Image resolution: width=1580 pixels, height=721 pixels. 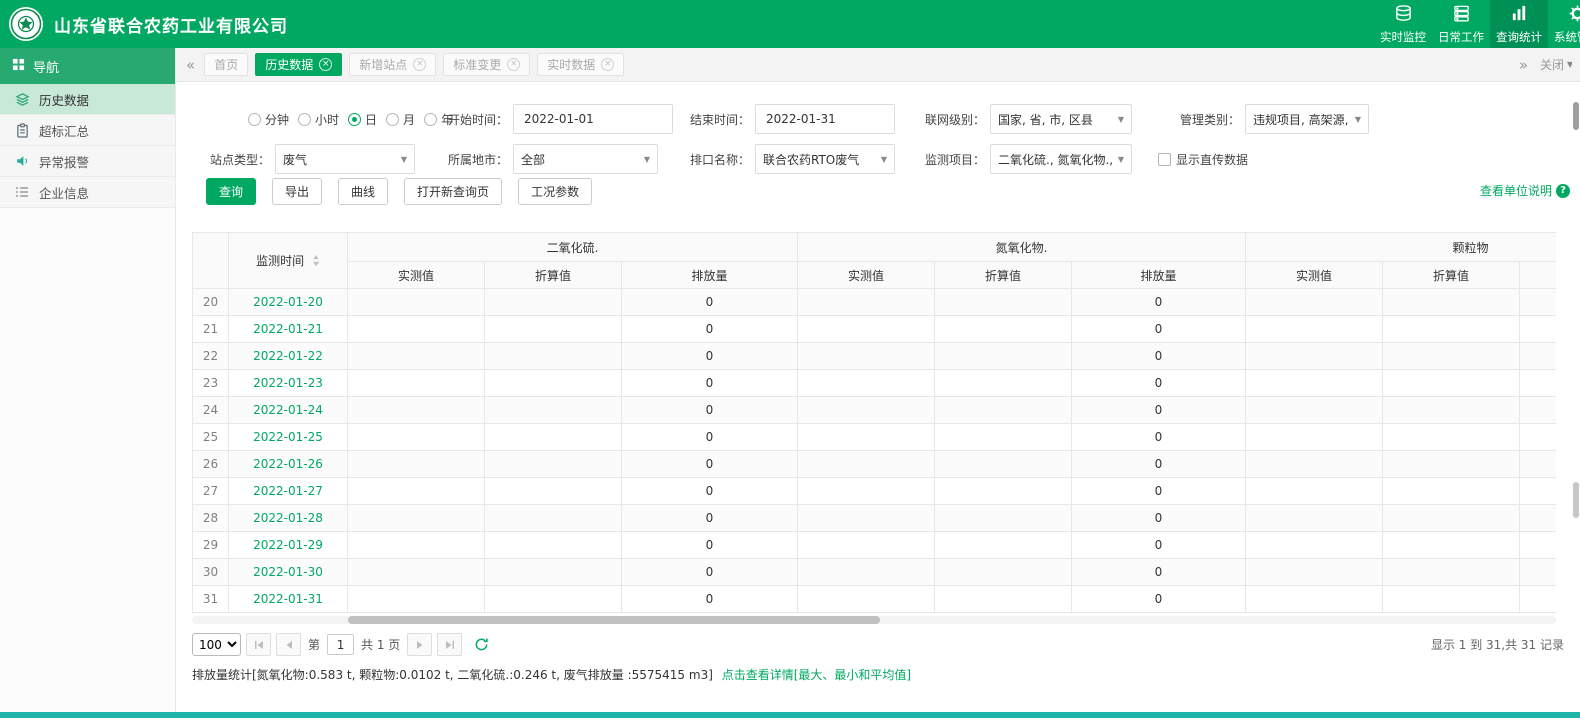 I want to click on so2-measured-cell, so click(x=416, y=545).